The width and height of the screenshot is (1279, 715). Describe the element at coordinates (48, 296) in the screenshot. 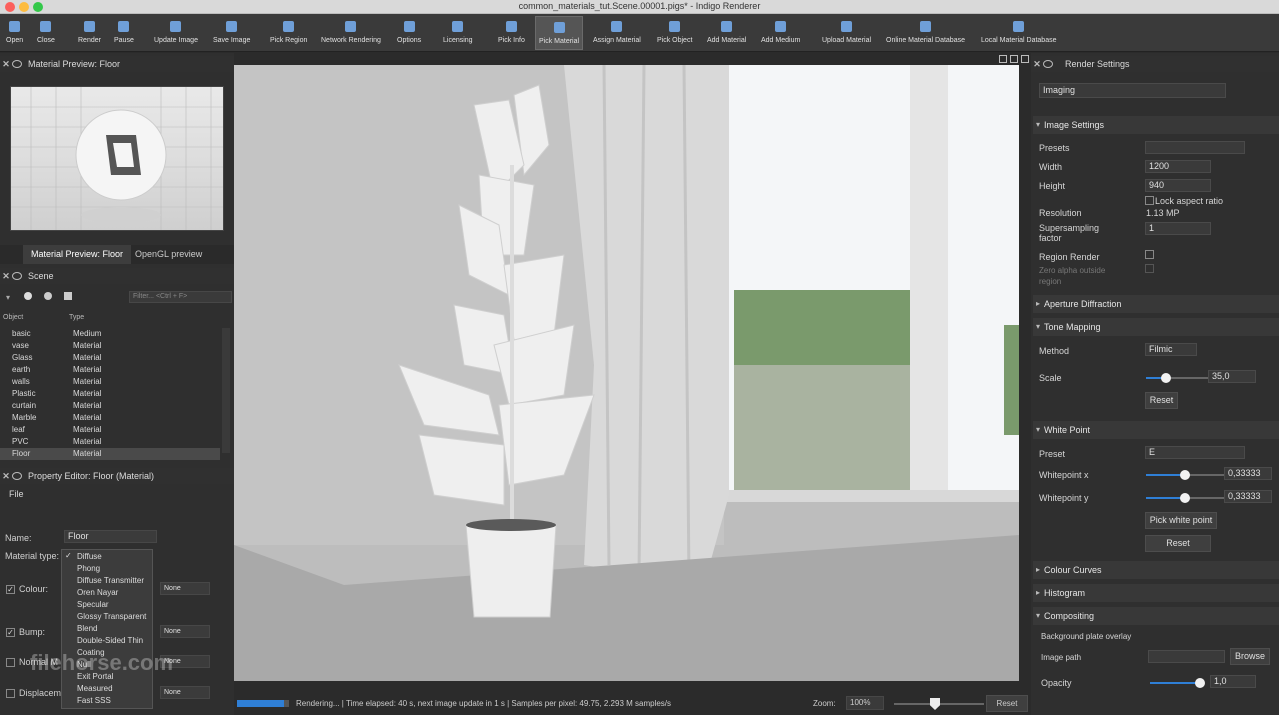

I see `add-light-icon` at that location.